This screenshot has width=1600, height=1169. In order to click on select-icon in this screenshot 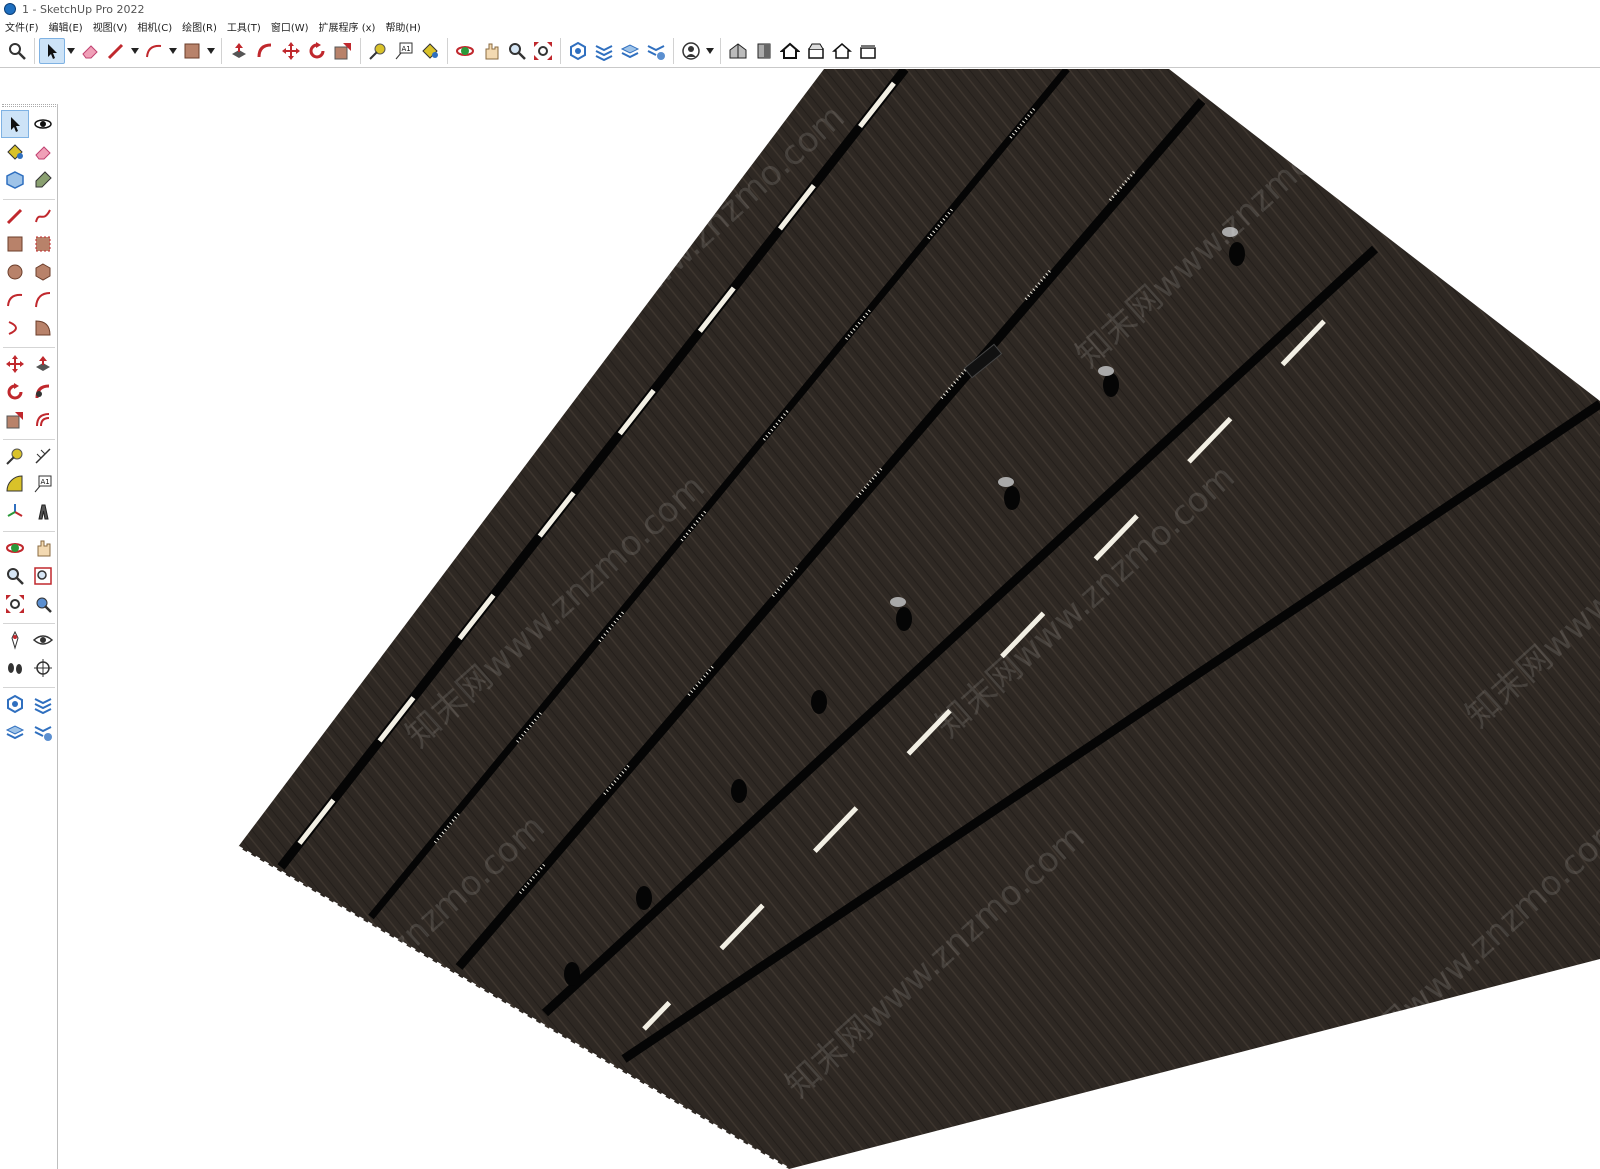, I will do `click(15, 124)`.